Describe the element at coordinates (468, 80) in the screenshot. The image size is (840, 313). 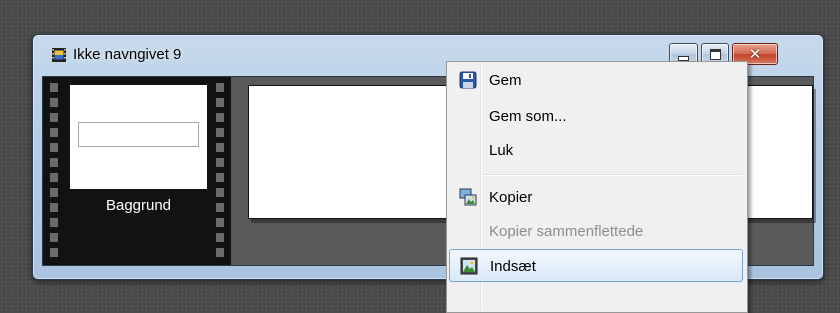
I see `save-disk-icon` at that location.